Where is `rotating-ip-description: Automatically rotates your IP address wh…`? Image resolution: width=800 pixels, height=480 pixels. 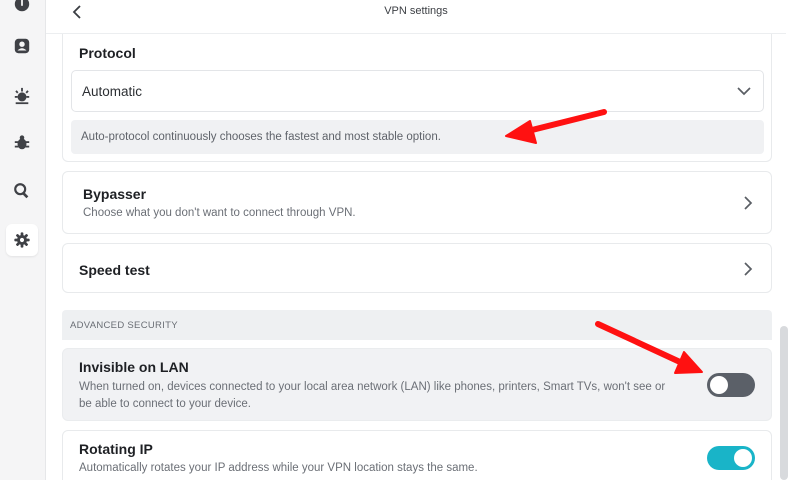
rotating-ip-description: Automatically rotates your IP address wh… is located at coordinates (278, 468).